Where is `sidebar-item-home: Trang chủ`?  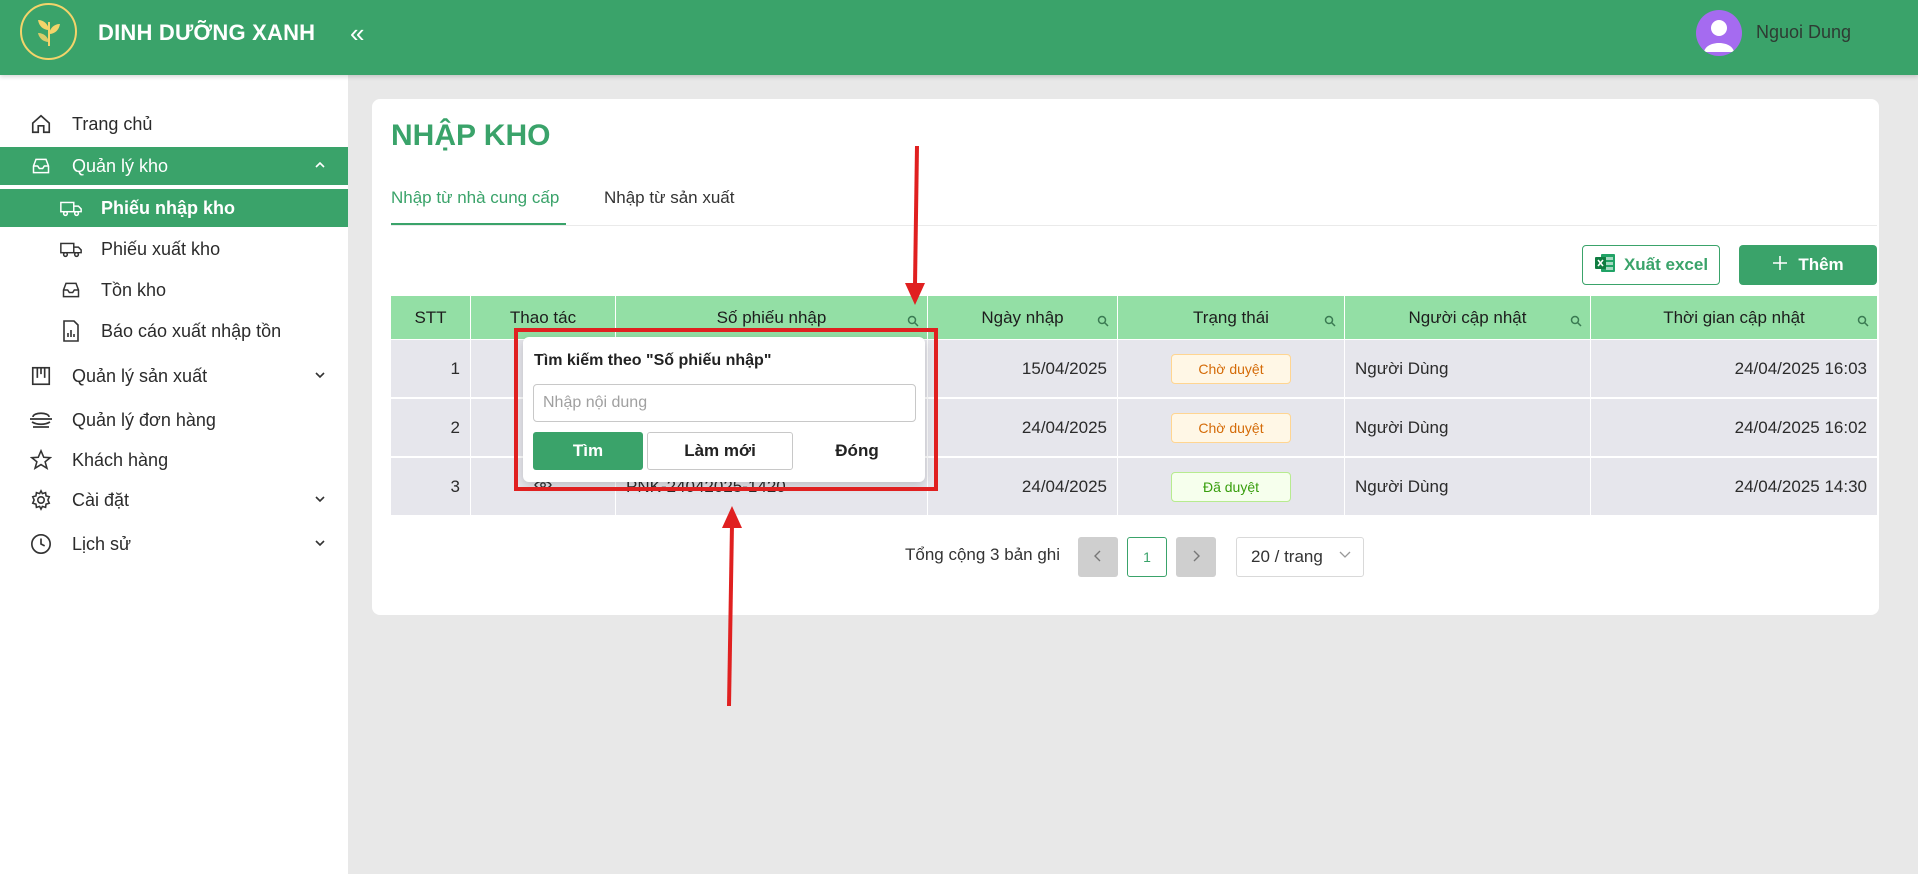
sidebar-item-home: Trang chủ is located at coordinates (174, 124).